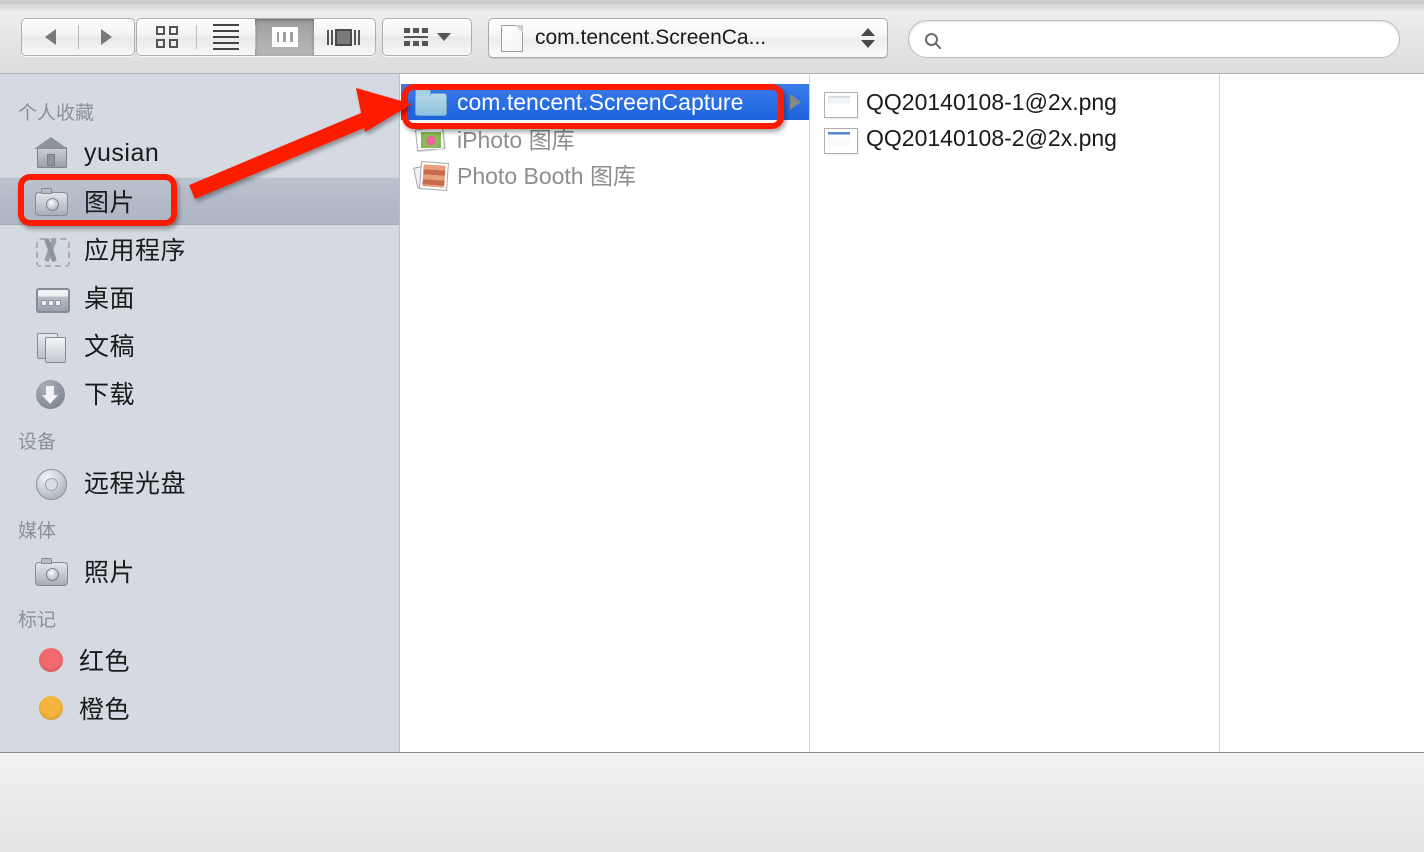 The width and height of the screenshot is (1424, 852). I want to click on folder-icon, so click(431, 102).